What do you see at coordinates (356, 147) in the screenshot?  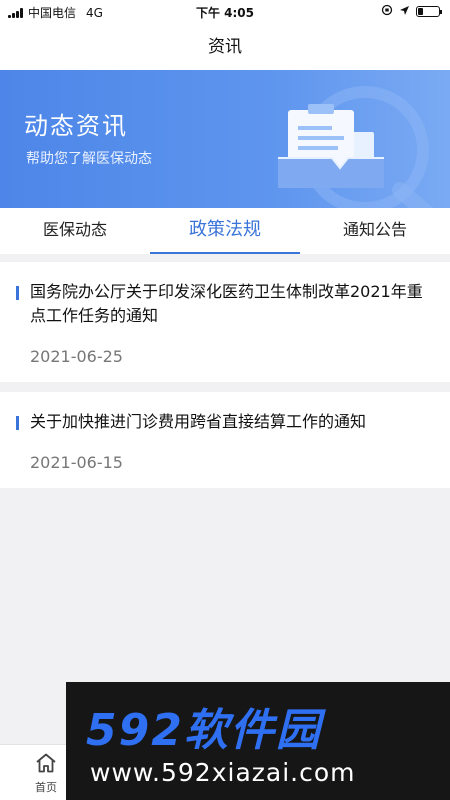 I see `document-magnifier-icon` at bounding box center [356, 147].